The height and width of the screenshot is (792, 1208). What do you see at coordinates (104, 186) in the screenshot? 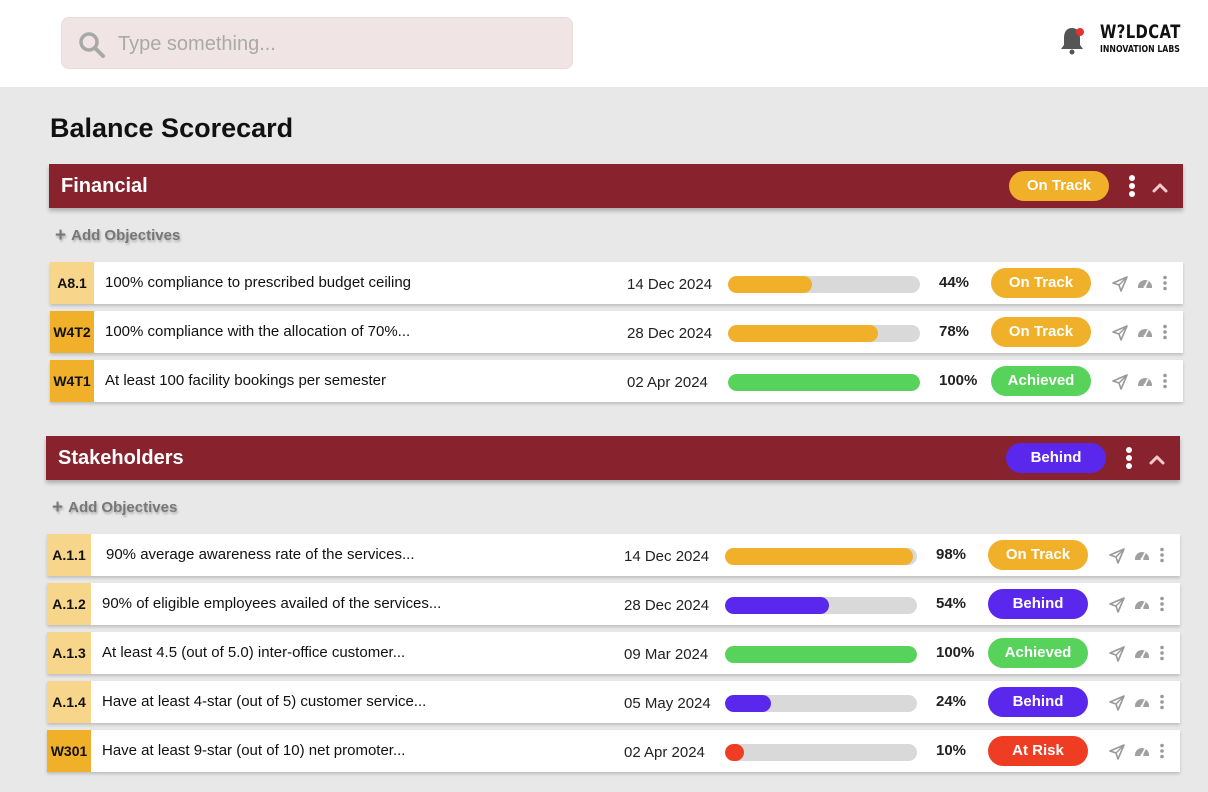
I see `section-title: Financial` at bounding box center [104, 186].